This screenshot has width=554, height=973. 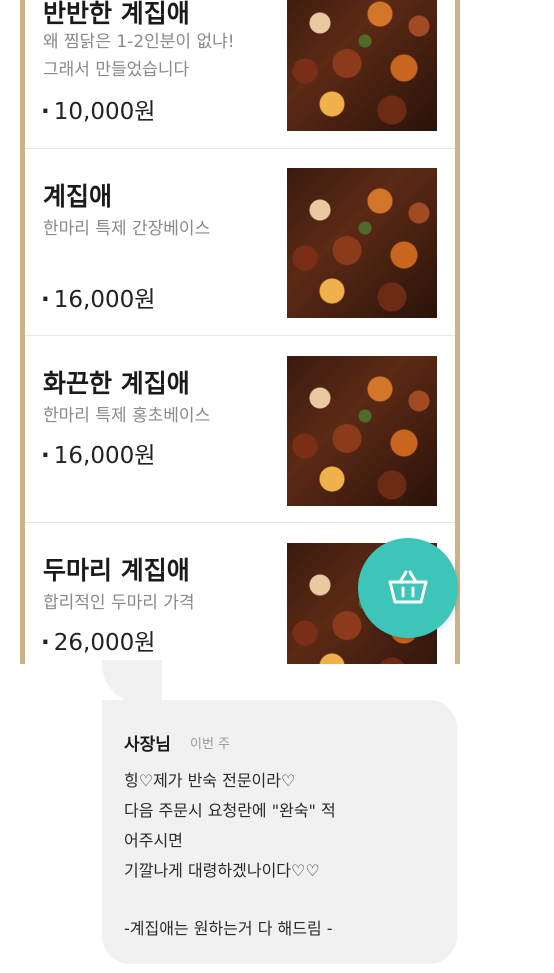 What do you see at coordinates (78, 196) in the screenshot?
I see `menu-item-name: 계집애` at bounding box center [78, 196].